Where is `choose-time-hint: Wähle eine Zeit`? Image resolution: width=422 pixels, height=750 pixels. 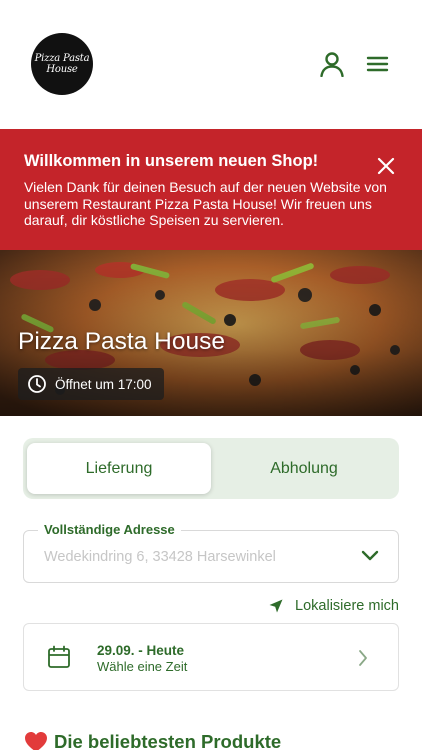 choose-time-hint: Wähle eine Zeit is located at coordinates (142, 666).